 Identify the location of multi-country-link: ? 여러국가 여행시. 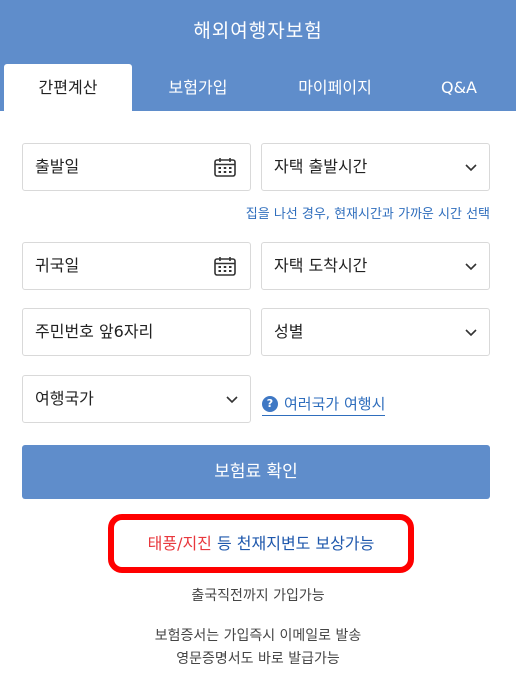
(324, 404).